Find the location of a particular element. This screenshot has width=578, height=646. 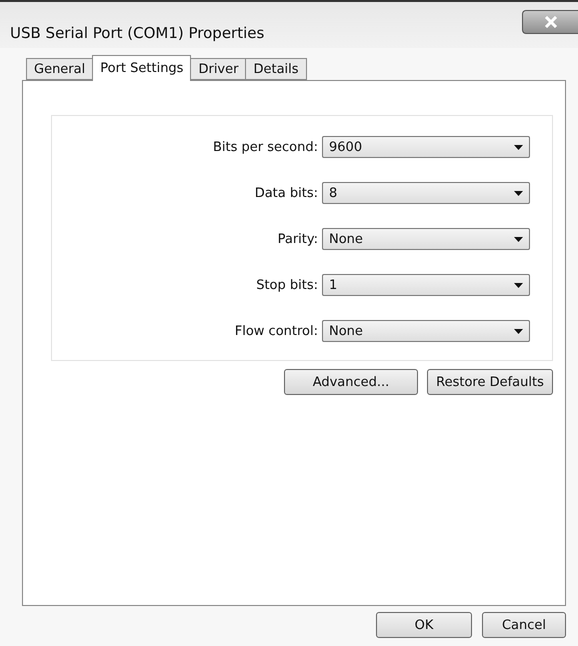

tab: Driver is located at coordinates (218, 69).